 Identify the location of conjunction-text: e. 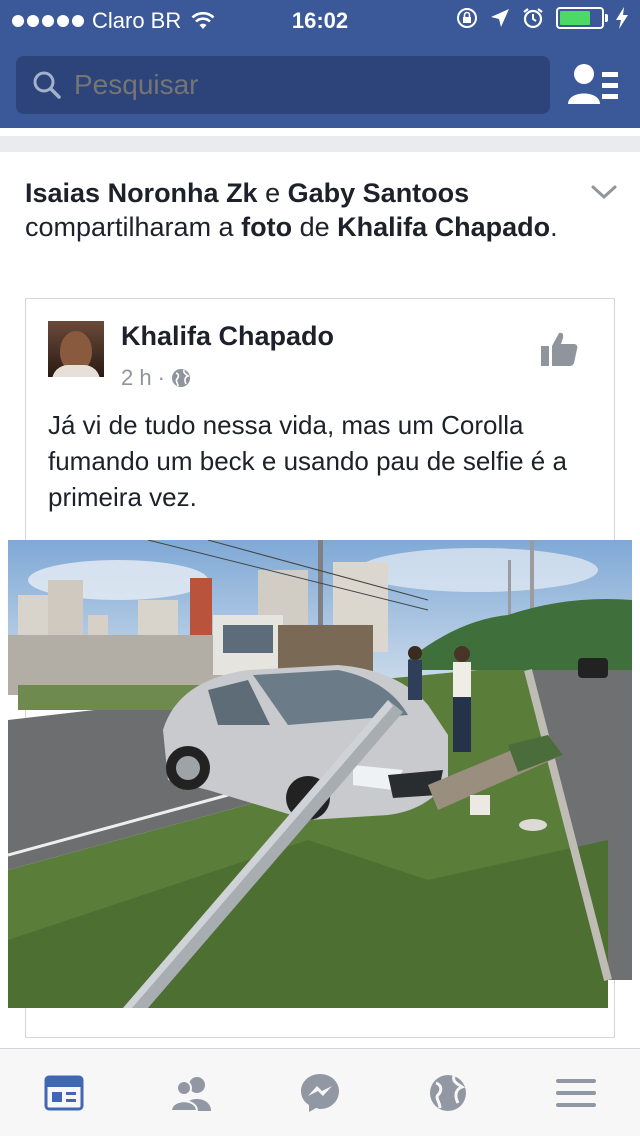
(273, 193).